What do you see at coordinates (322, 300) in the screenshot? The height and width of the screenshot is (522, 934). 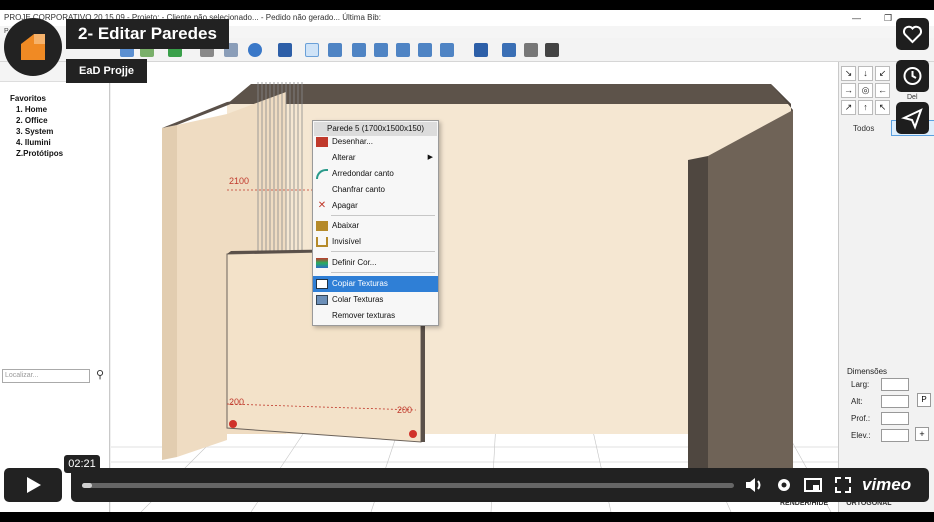 I see `paste-texture-icon` at bounding box center [322, 300].